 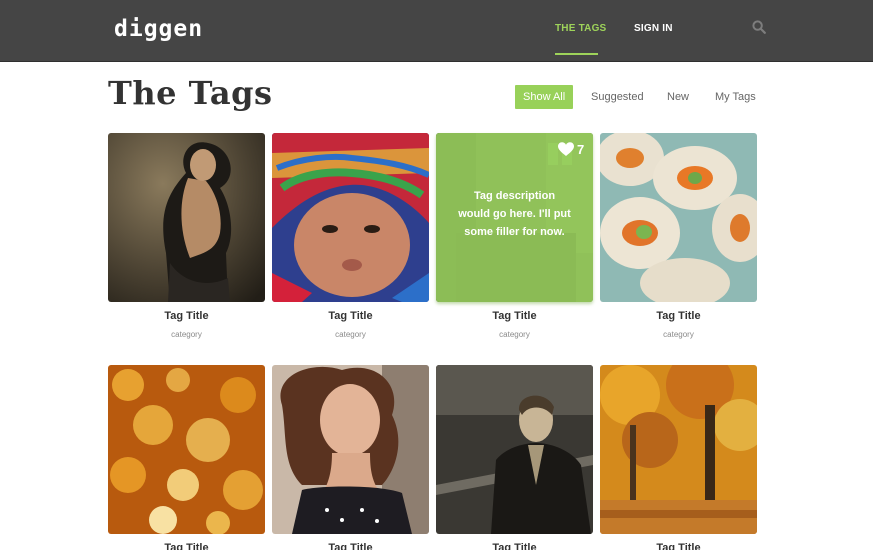 What do you see at coordinates (576, 54) in the screenshot?
I see `active-nav-indicator` at bounding box center [576, 54].